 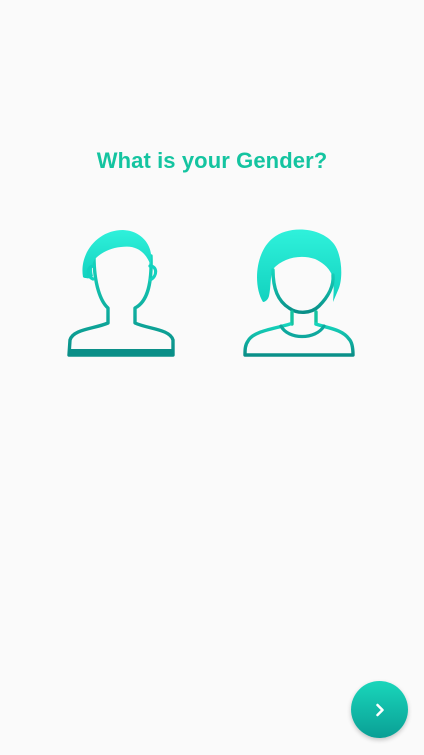 I want to click on female-option, so click(x=299, y=293).